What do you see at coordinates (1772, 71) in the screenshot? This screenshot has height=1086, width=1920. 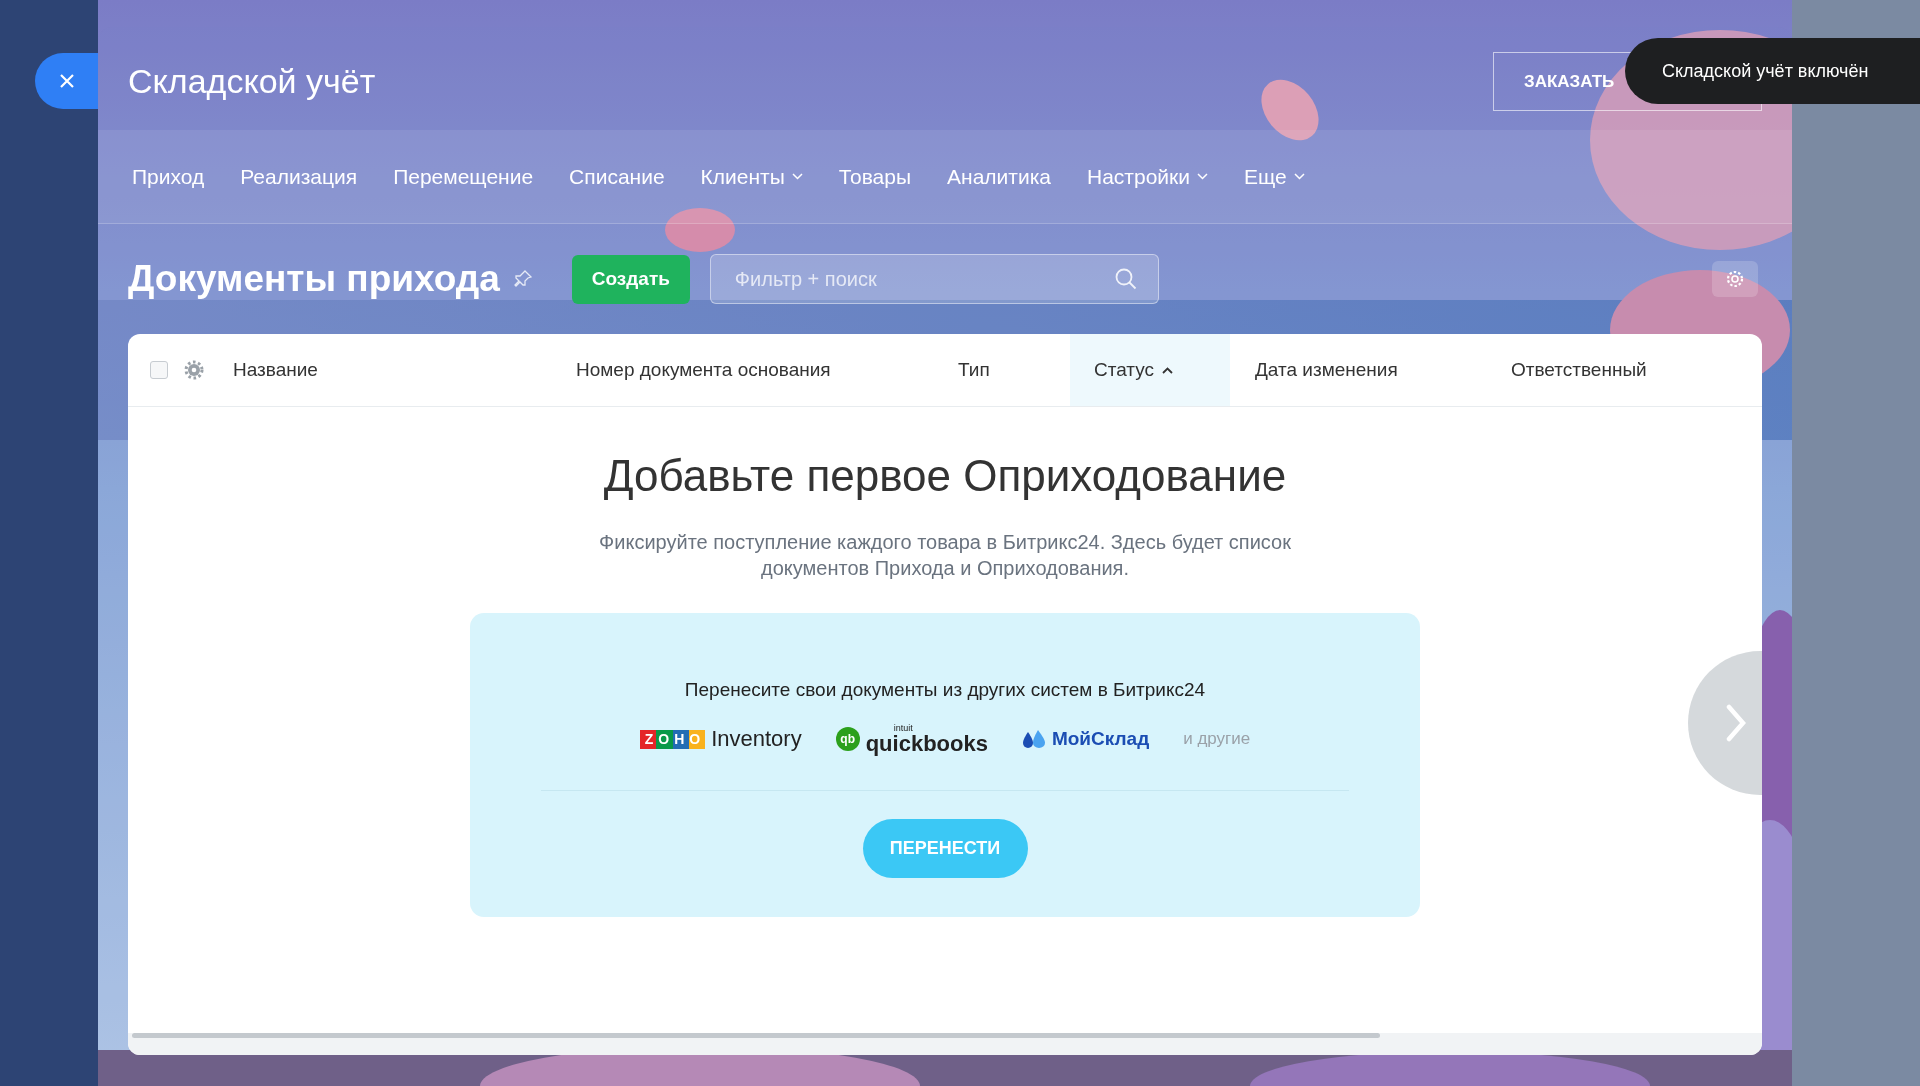 I see `notification-toast: Складской учёт включён` at bounding box center [1772, 71].